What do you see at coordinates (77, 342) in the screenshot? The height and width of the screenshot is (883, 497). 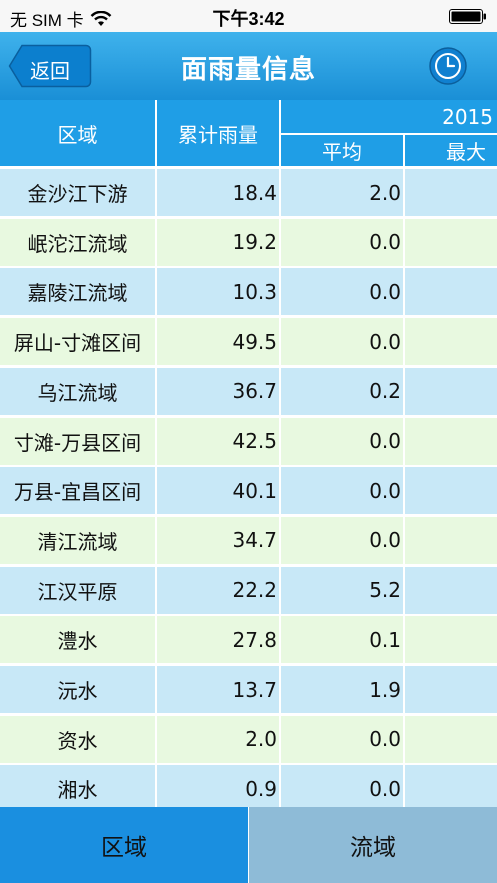 I see `cell-region-name: 屏山-寸滩区间` at bounding box center [77, 342].